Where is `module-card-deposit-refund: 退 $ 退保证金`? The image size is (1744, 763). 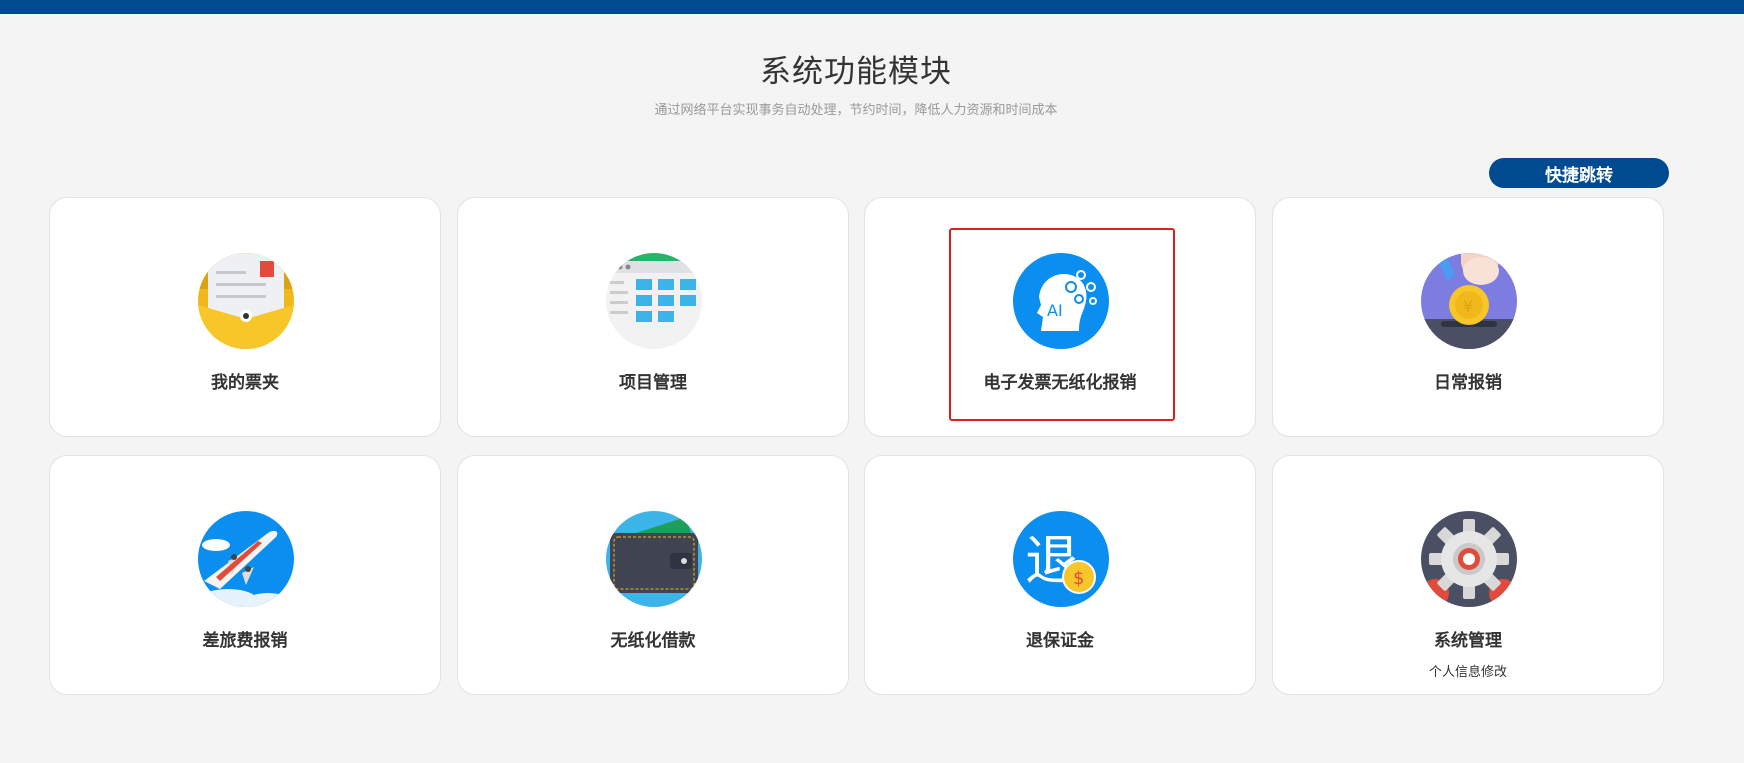
module-card-deposit-refund: 退 $ 退保证金 is located at coordinates (1060, 575).